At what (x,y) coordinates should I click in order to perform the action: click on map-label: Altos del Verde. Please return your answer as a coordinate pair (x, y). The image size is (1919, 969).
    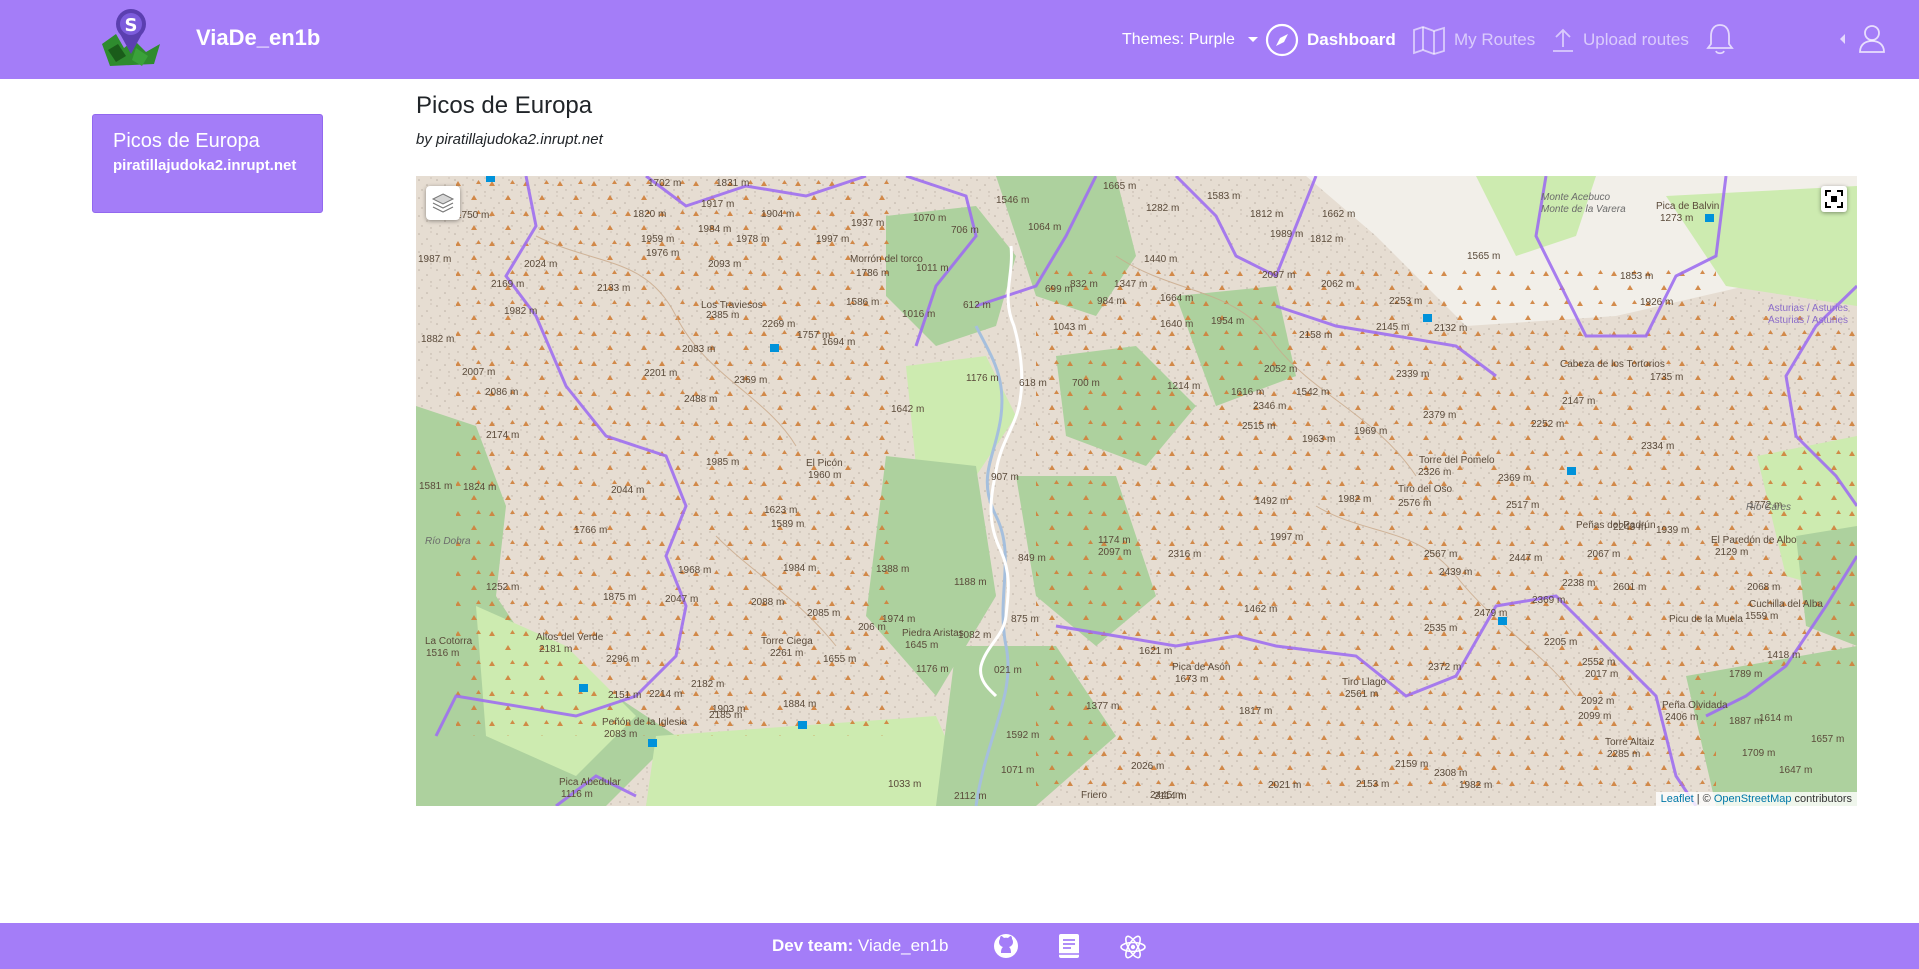
    Looking at the image, I should click on (570, 637).